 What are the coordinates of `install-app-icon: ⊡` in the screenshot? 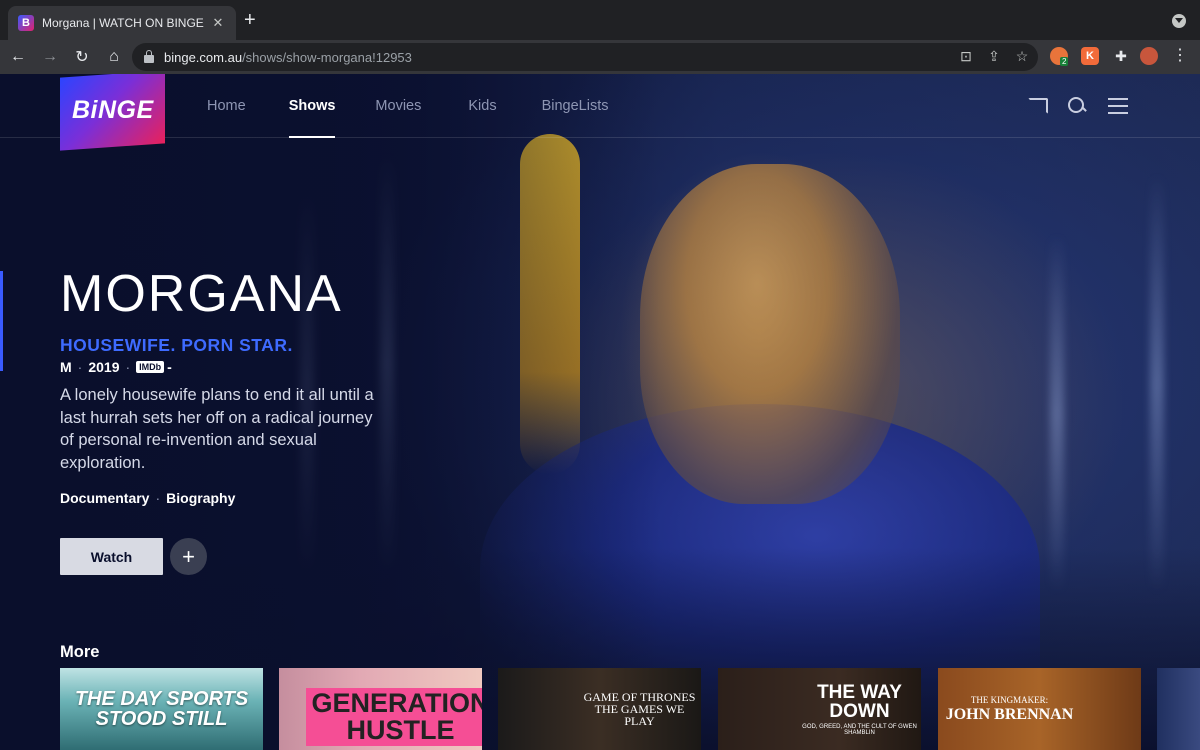 It's located at (966, 56).